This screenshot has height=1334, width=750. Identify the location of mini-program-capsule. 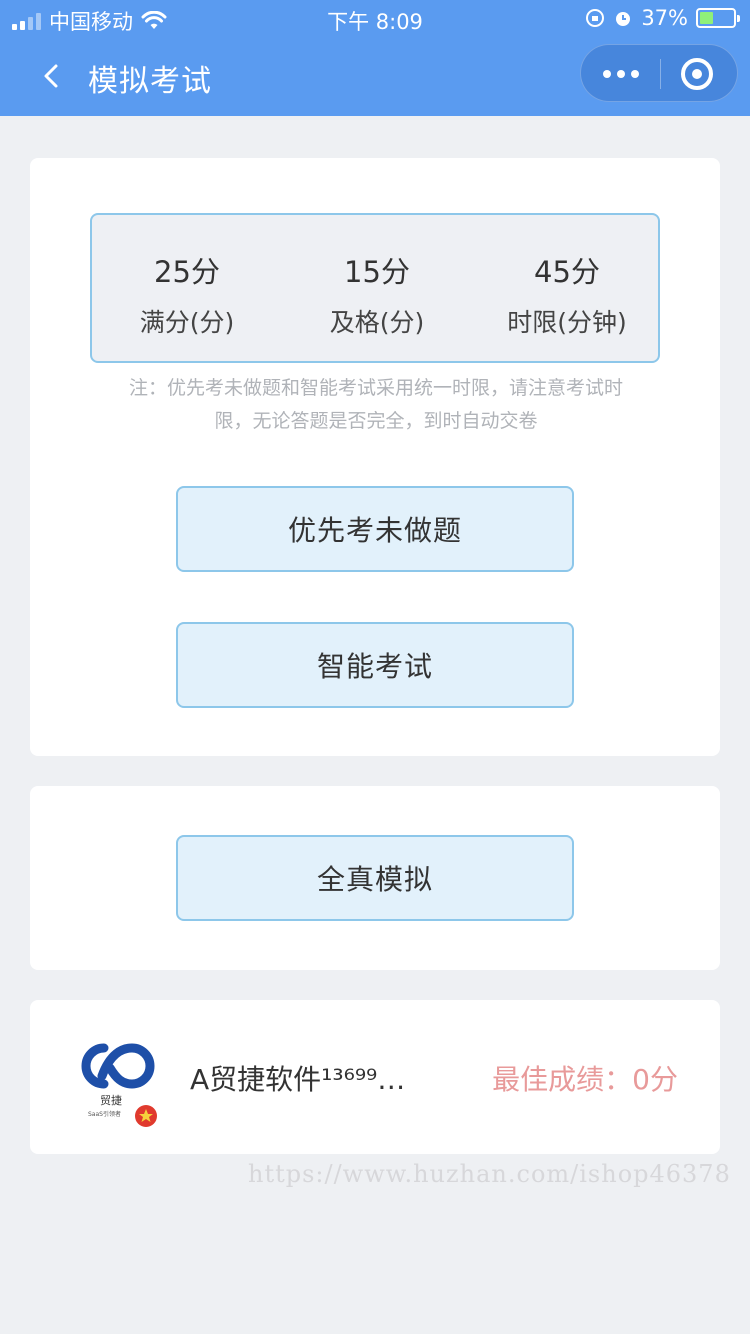
(659, 73).